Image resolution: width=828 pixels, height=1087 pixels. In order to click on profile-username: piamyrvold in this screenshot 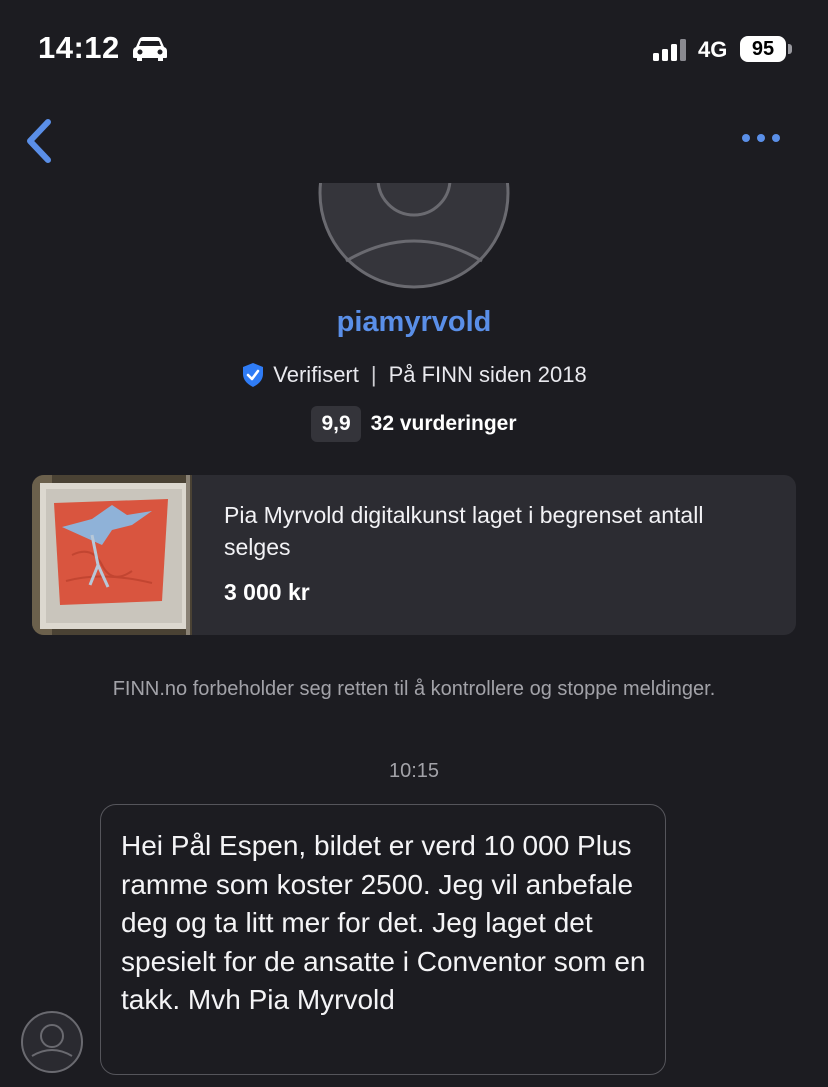, I will do `click(414, 322)`.